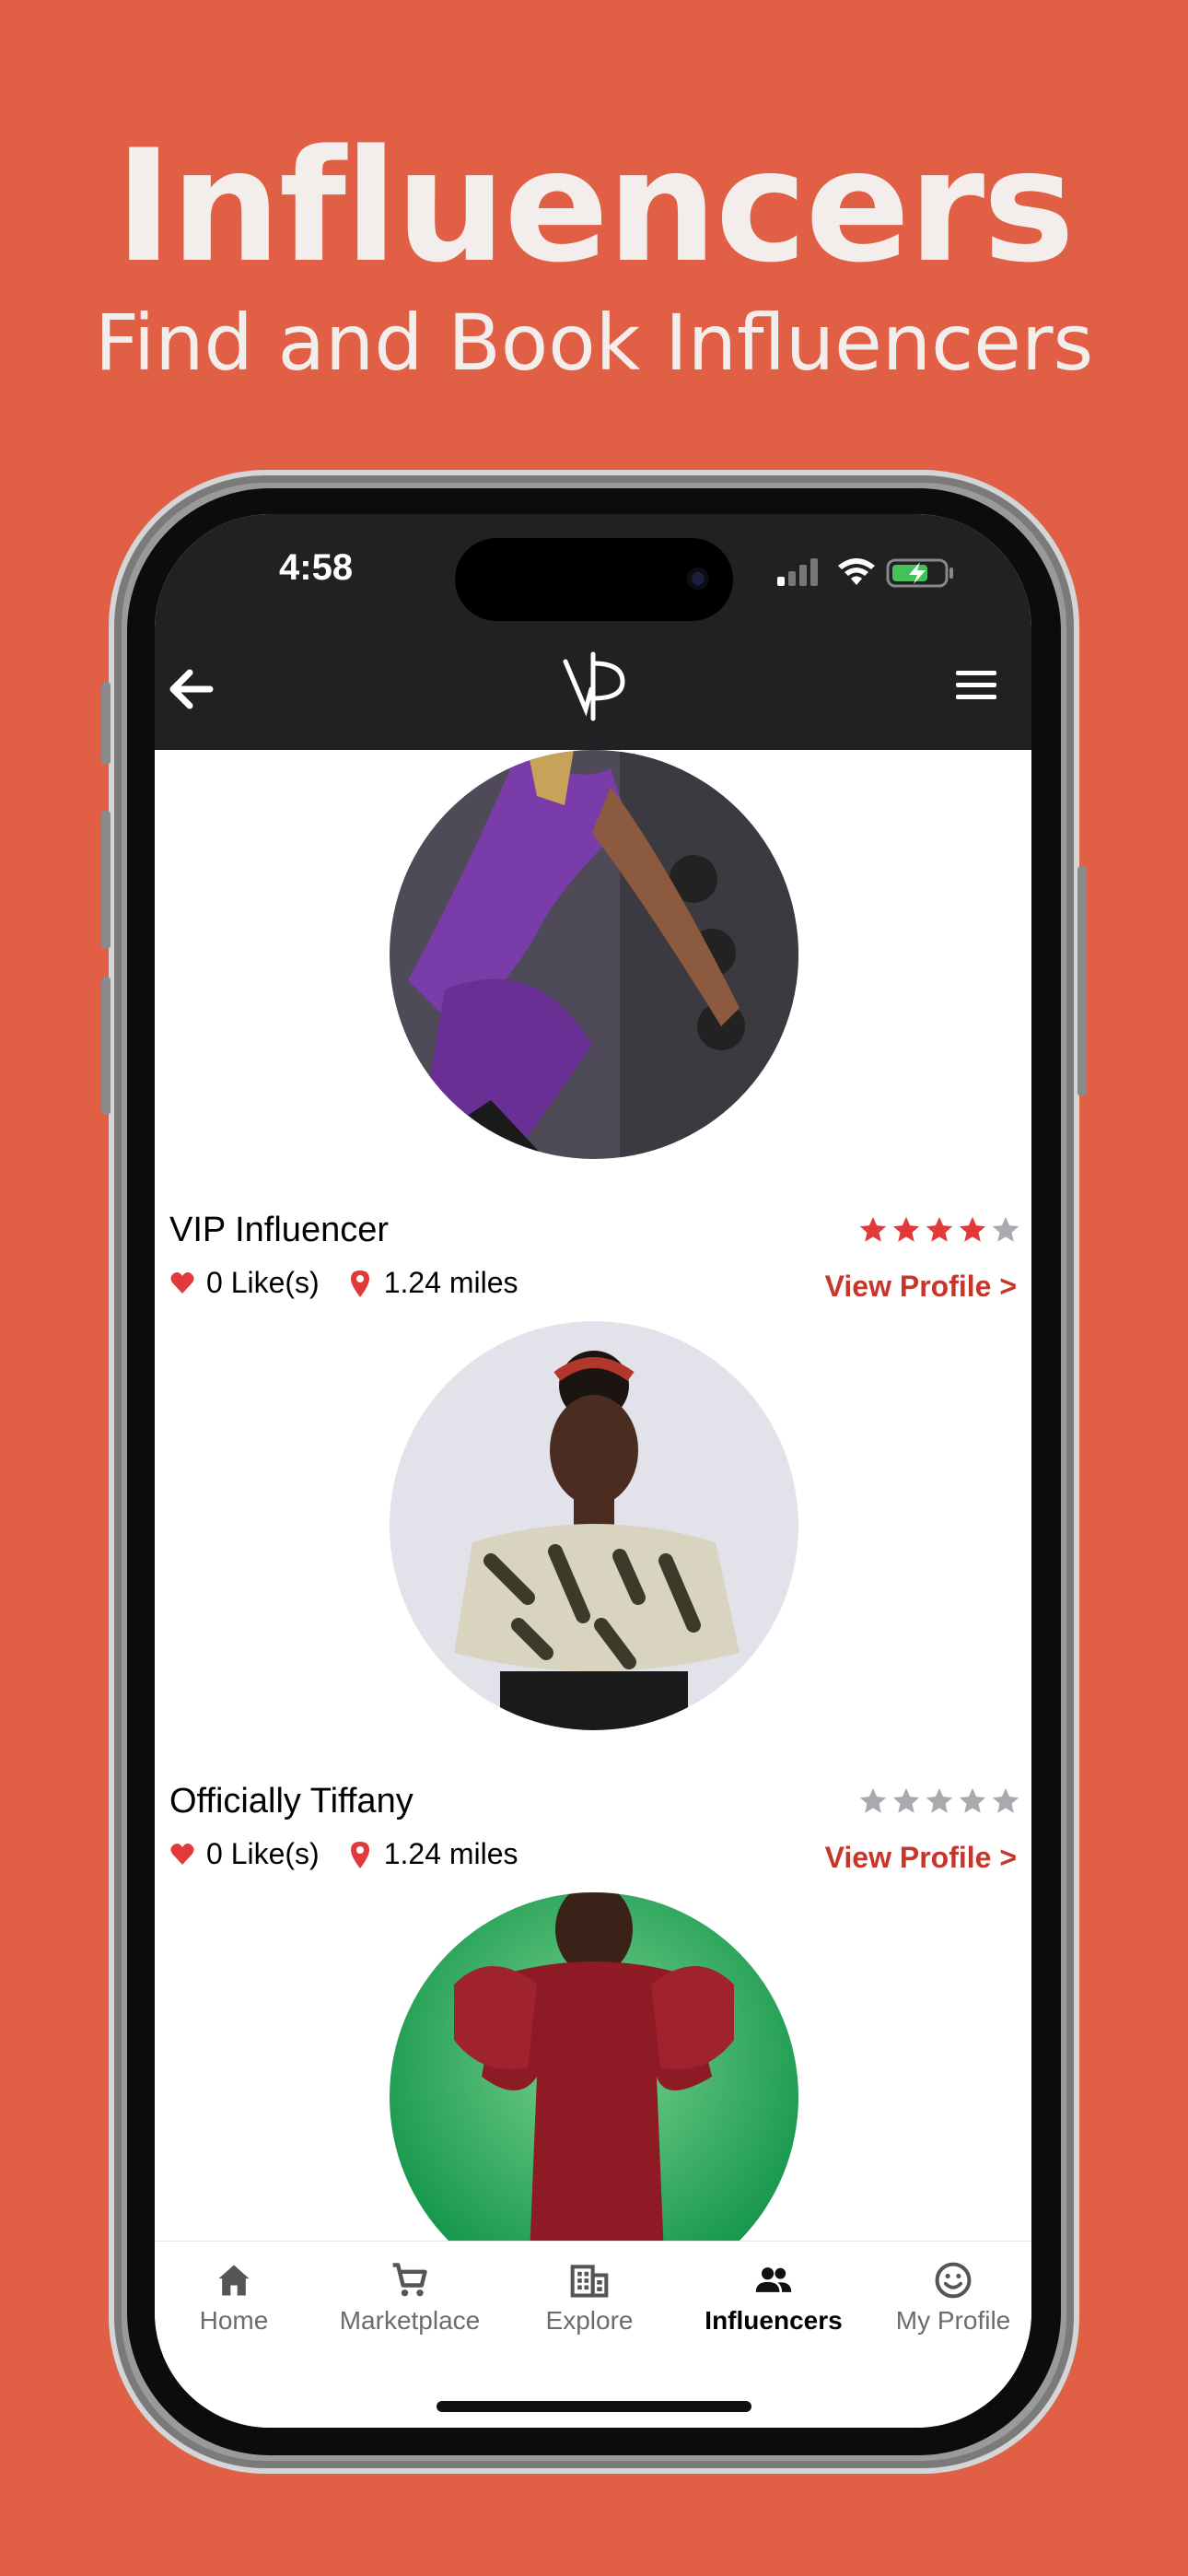  I want to click on tab-marketplace: Marketplace, so click(410, 2301).